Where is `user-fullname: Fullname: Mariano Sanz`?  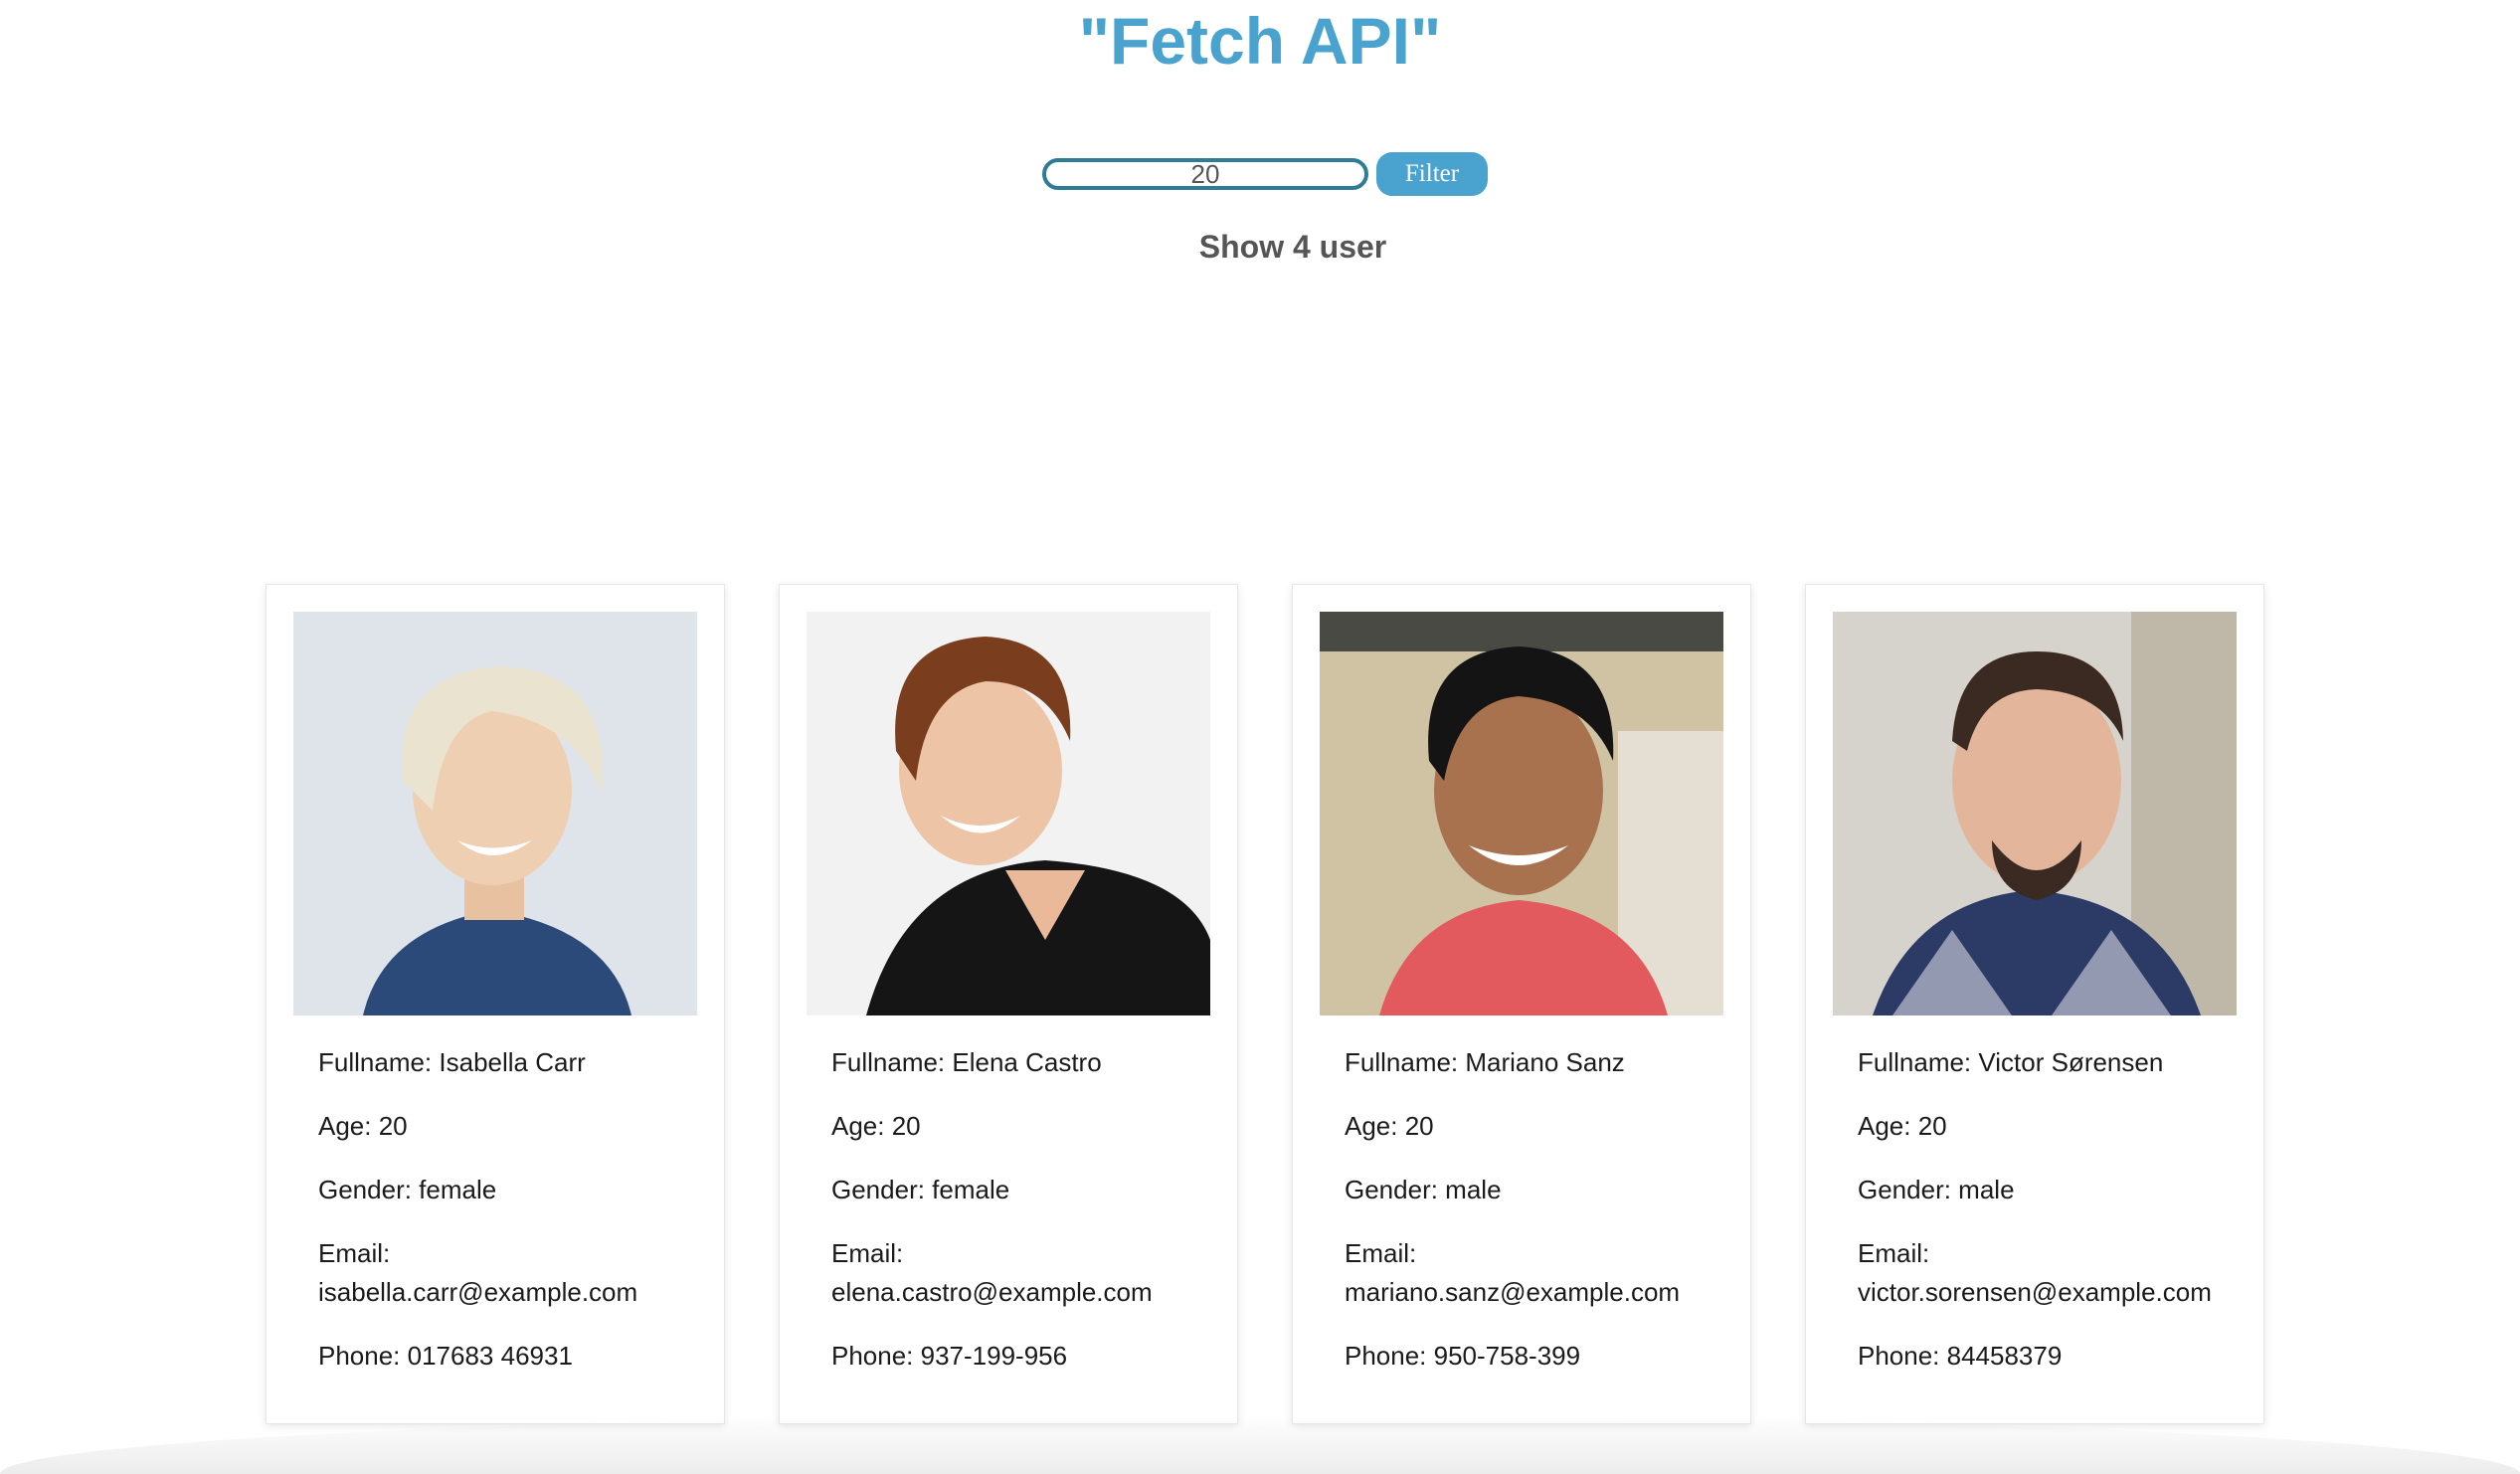 user-fullname: Fullname: Mariano Sanz is located at coordinates (1485, 1062).